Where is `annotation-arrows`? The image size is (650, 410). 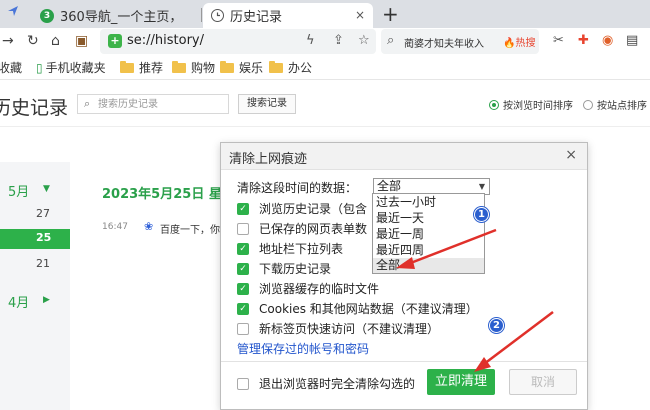
annotation-arrows is located at coordinates (475, 300).